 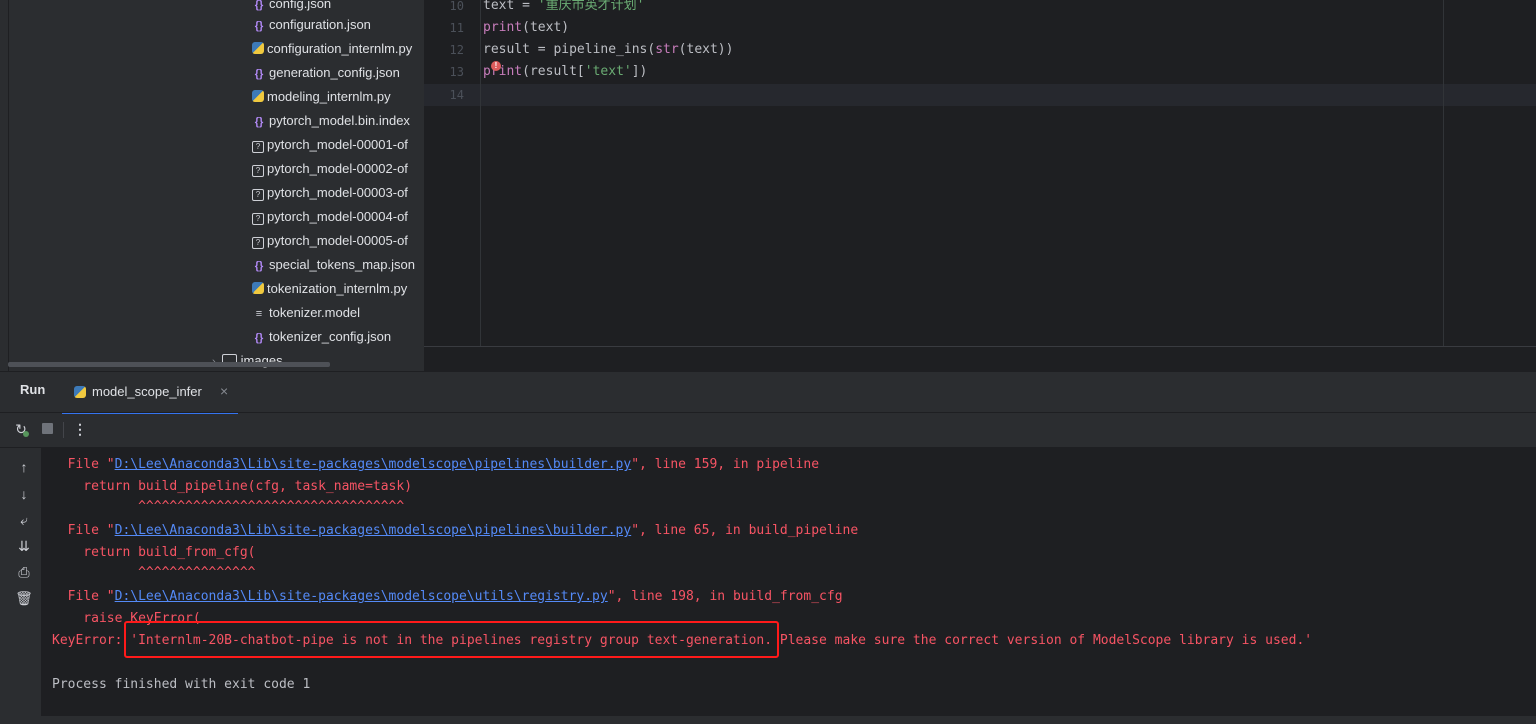 What do you see at coordinates (1443, 173) in the screenshot?
I see `right-margin-guide` at bounding box center [1443, 173].